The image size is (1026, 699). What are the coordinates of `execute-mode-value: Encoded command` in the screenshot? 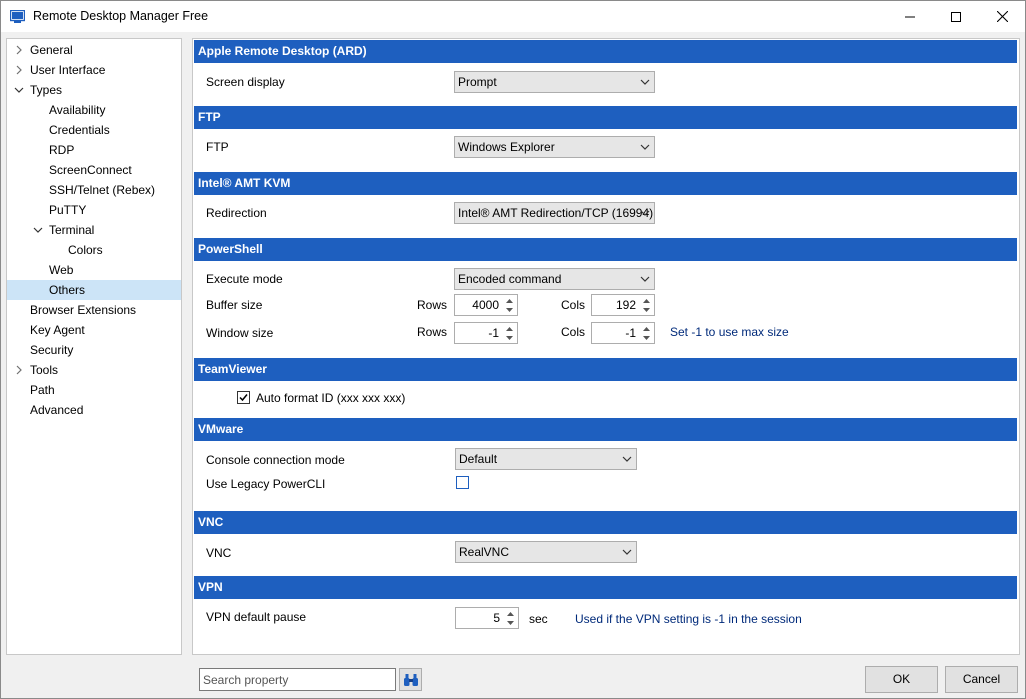 It's located at (510, 279).